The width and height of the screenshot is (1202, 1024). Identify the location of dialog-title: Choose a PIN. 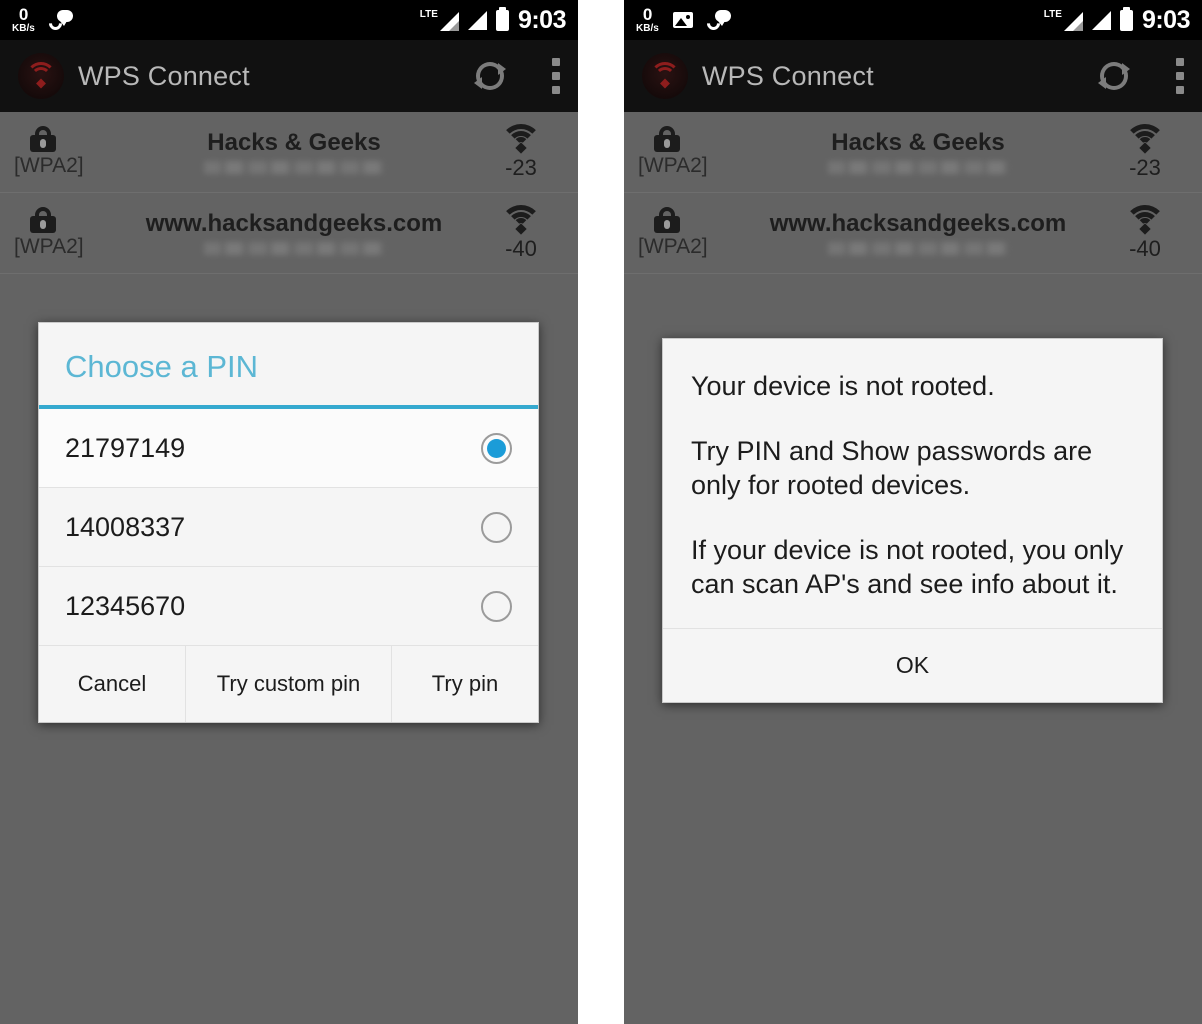
(288, 366).